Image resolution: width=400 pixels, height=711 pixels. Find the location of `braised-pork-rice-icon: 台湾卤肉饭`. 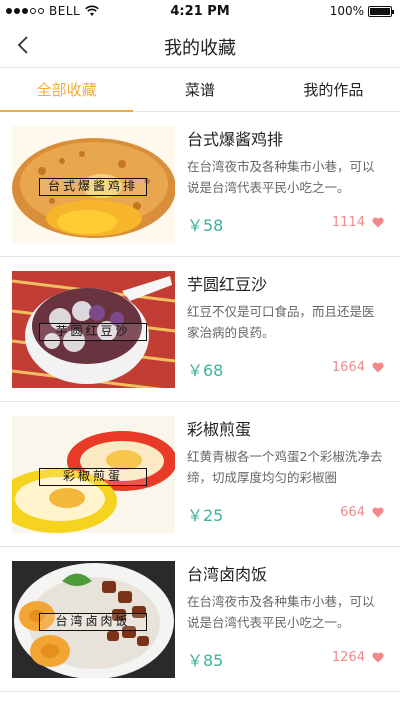

braised-pork-rice-icon: 台湾卤肉饭 is located at coordinates (93, 619).